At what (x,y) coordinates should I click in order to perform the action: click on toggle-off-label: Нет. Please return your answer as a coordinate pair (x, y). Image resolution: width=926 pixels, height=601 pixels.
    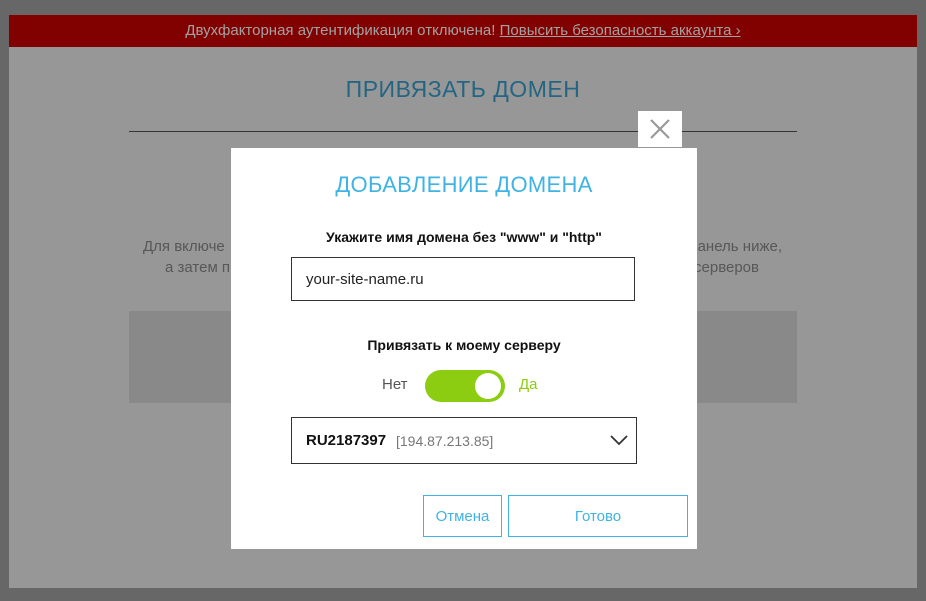
    Looking at the image, I should click on (395, 384).